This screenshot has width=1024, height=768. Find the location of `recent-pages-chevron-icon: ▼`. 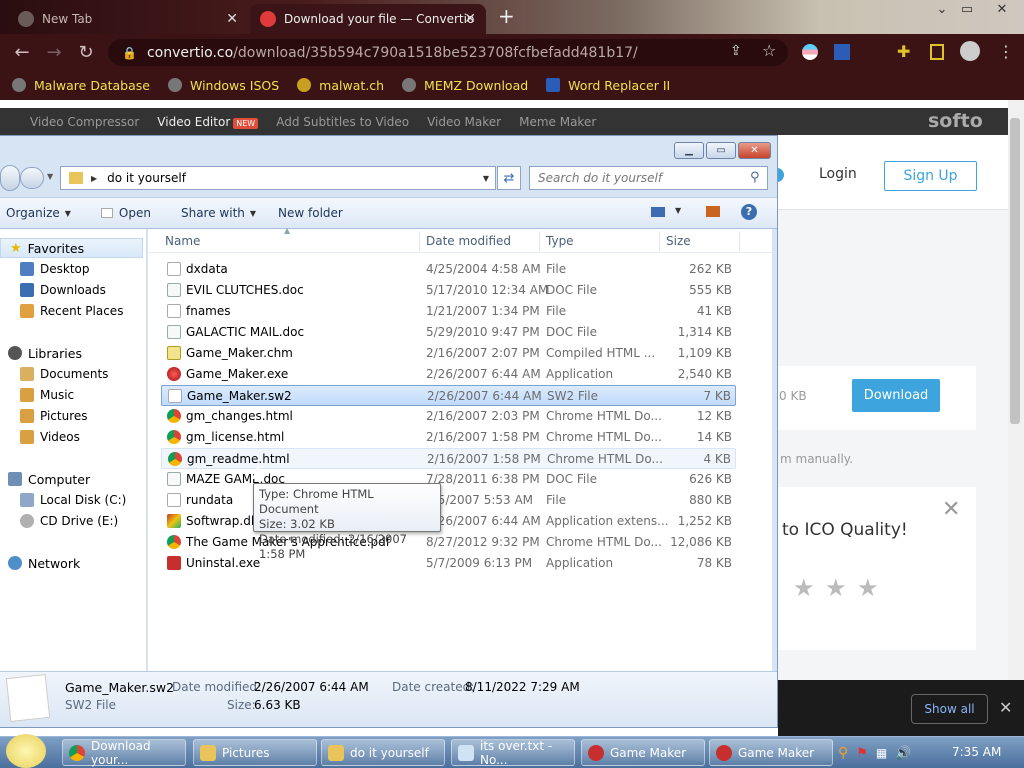

recent-pages-chevron-icon: ▼ is located at coordinates (50, 176).